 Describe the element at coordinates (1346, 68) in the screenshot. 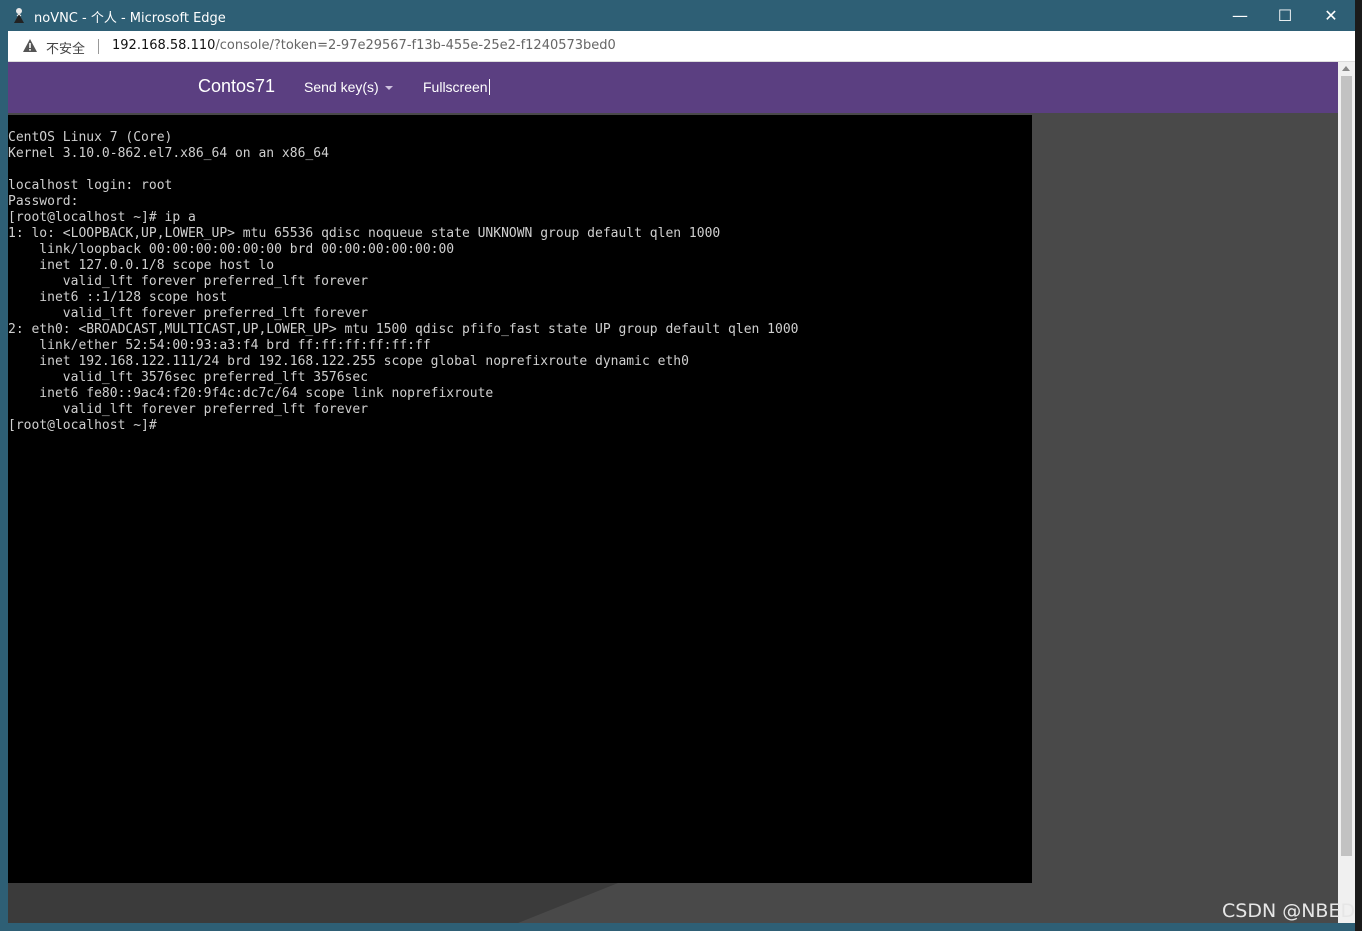

I see `scroll-up-arrow-icon` at that location.